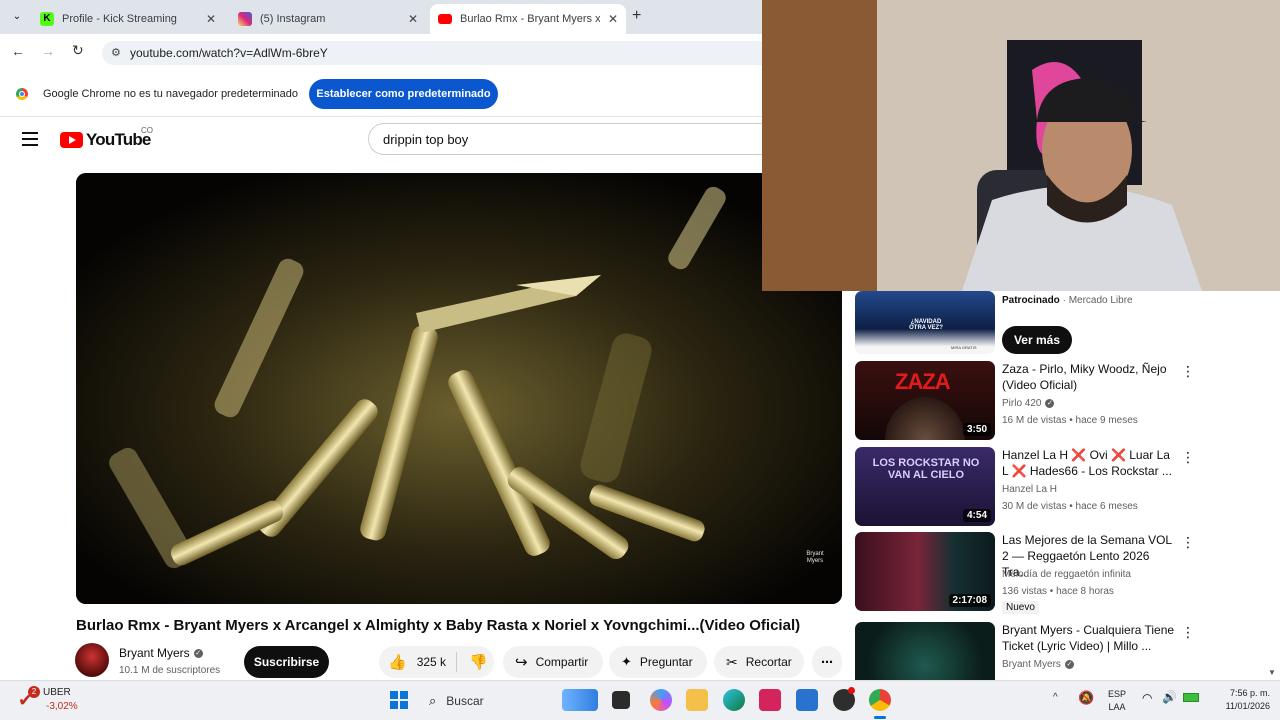  What do you see at coordinates (445, 19) in the screenshot?
I see `youtube-icon` at bounding box center [445, 19].